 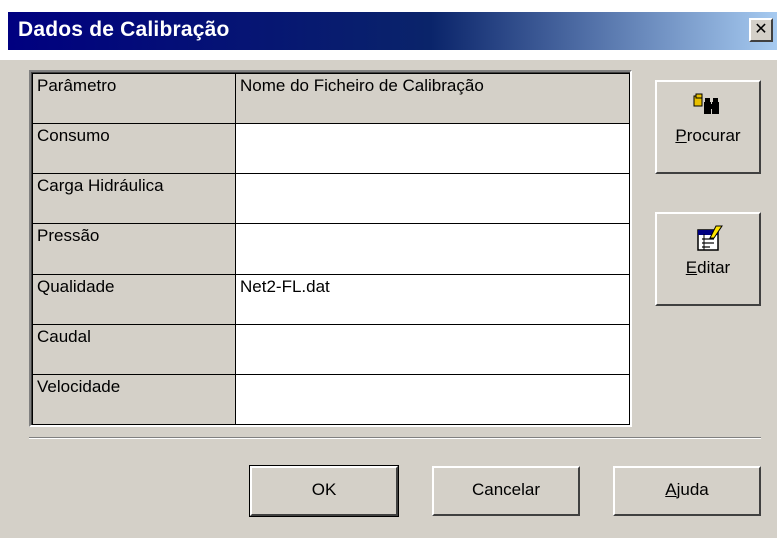 I want to click on table-row: Carga Hidráulica, so click(x=331, y=199).